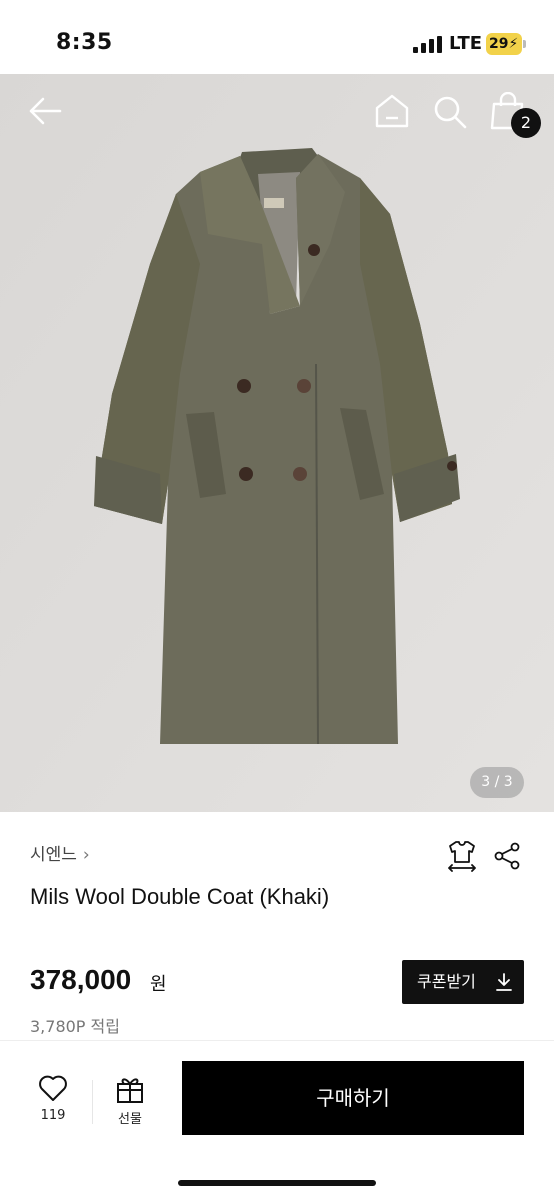 This screenshot has width=554, height=1200. Describe the element at coordinates (45, 111) in the screenshot. I see `back-arrow-icon` at that location.